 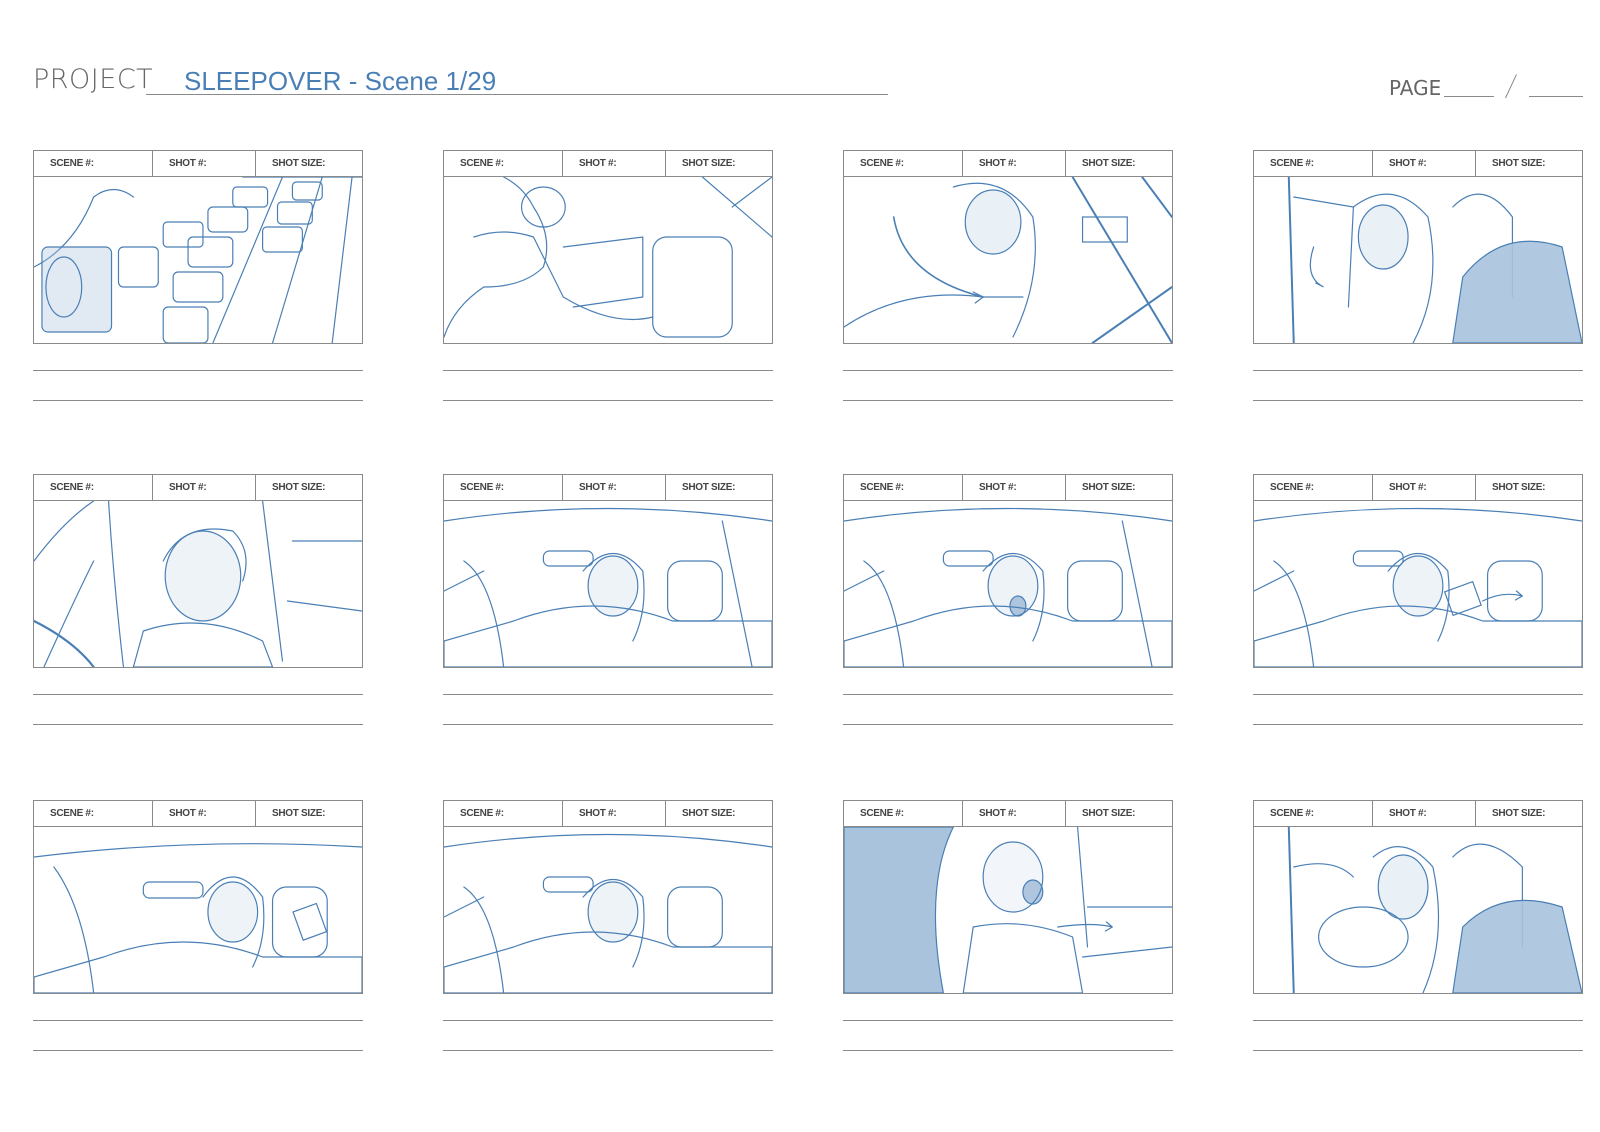 I want to click on woman-driving-yelling-icon, so click(x=1434, y=910).